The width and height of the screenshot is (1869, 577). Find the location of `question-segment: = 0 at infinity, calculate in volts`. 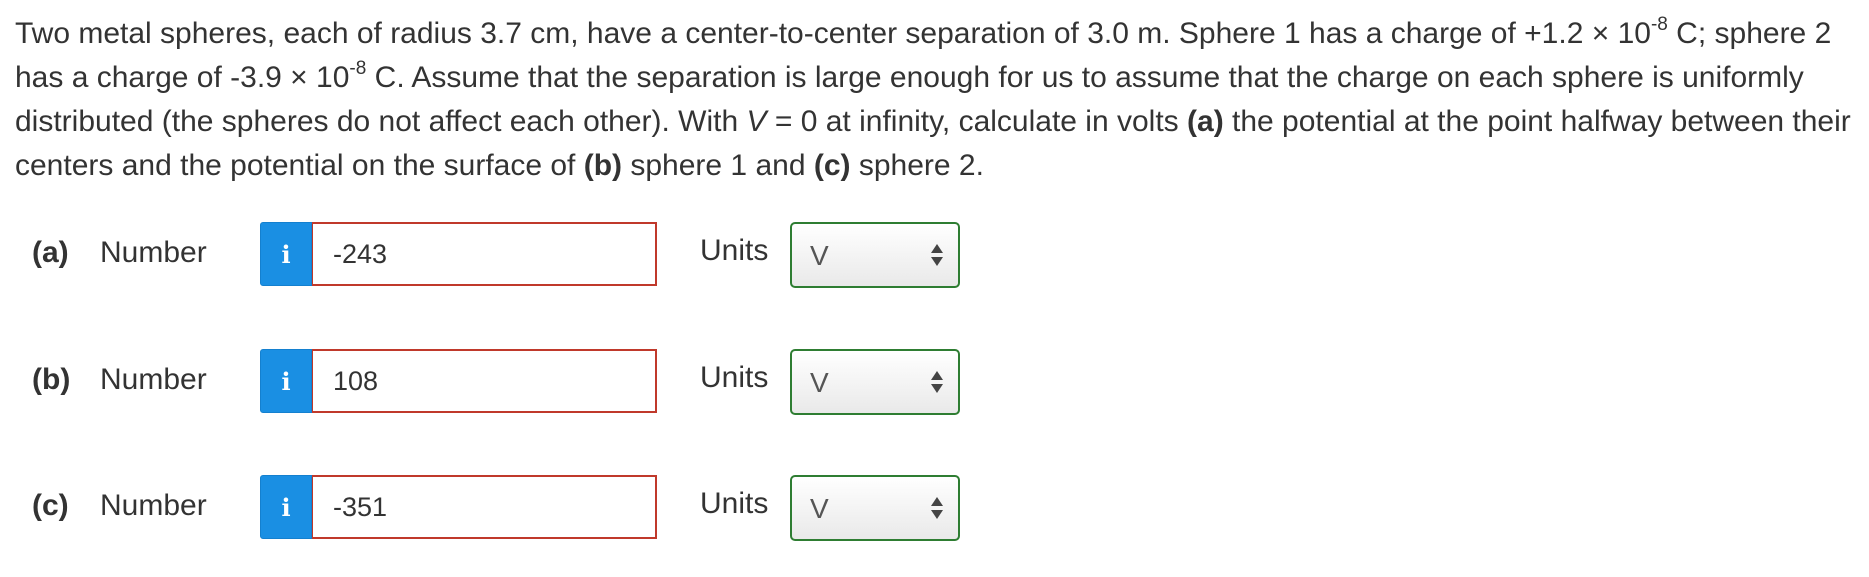

question-segment: = 0 at infinity, calculate in volts is located at coordinates (977, 121).